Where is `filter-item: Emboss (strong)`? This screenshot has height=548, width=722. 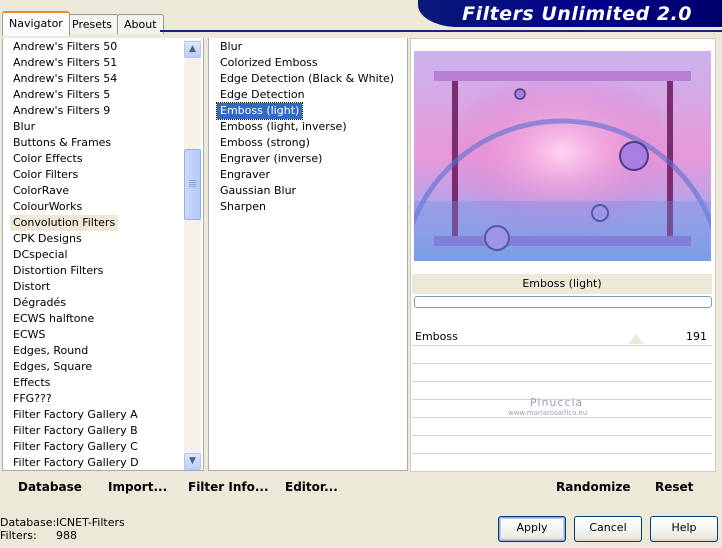
filter-item: Emboss (strong) is located at coordinates (265, 143).